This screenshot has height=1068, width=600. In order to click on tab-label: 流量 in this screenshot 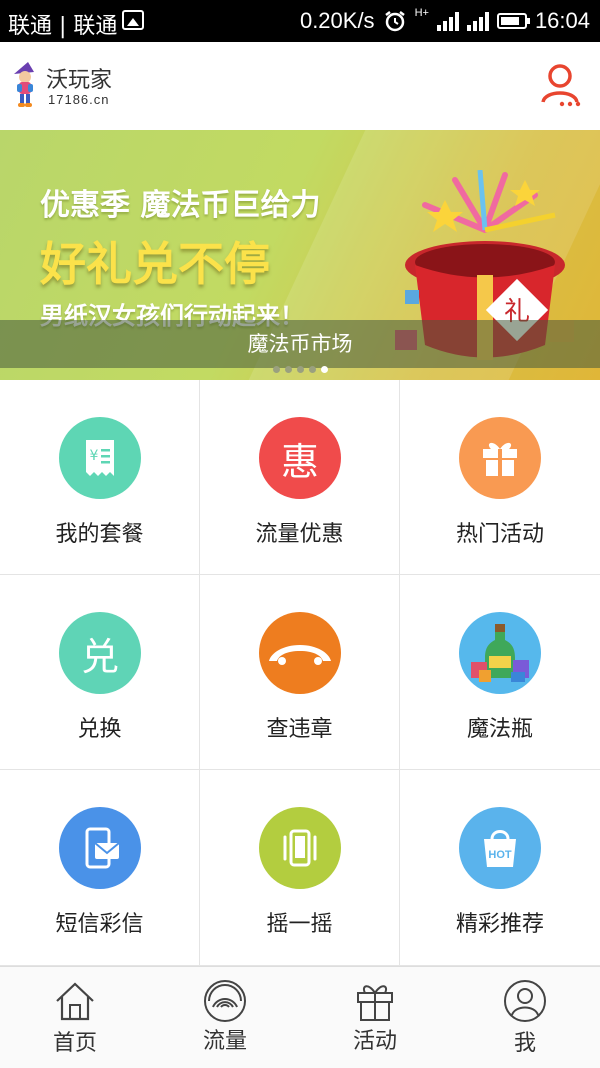, I will do `click(224, 1041)`.